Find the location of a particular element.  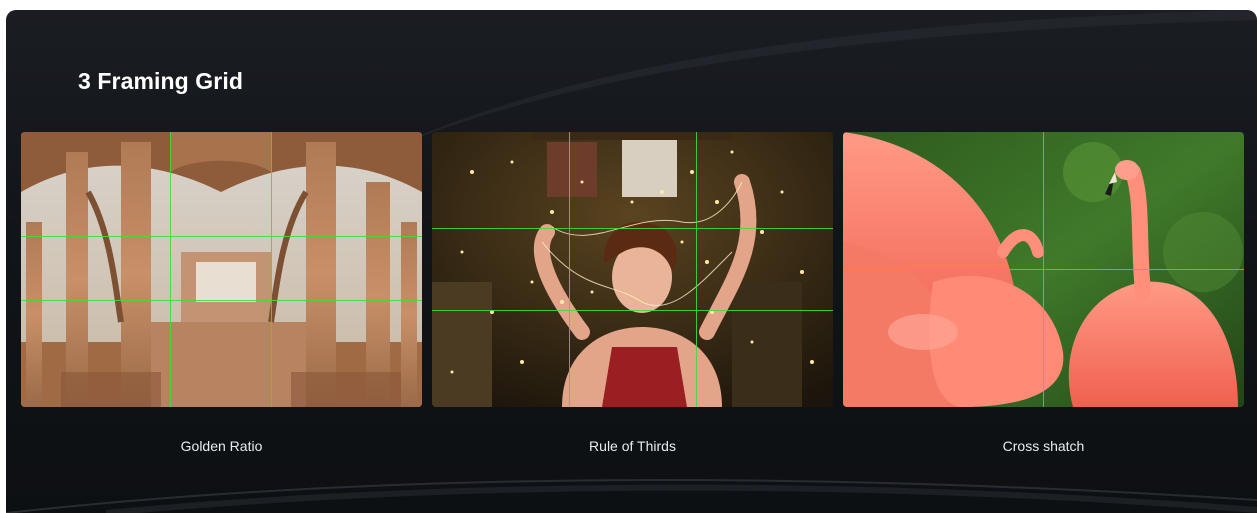

golden-ratio-caption: Golden Ratio is located at coordinates (221, 446).